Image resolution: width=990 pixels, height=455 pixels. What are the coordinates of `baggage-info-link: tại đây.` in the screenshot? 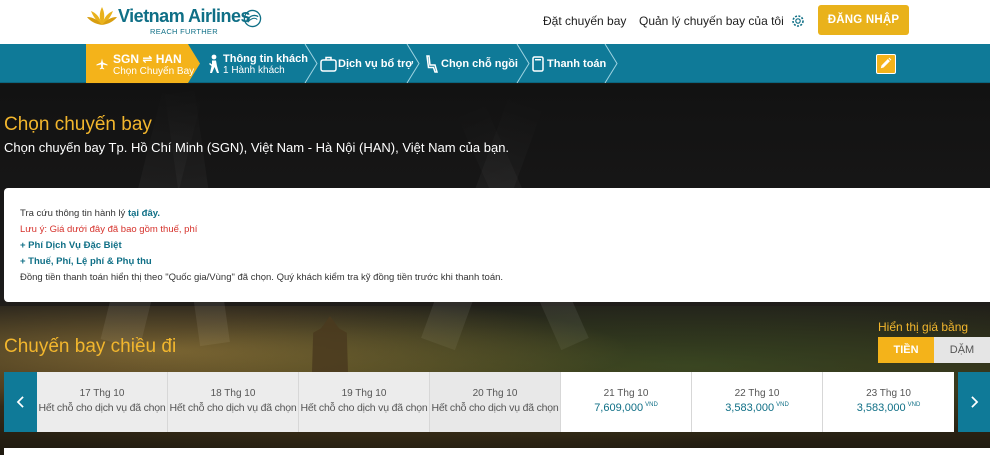 It's located at (144, 213).